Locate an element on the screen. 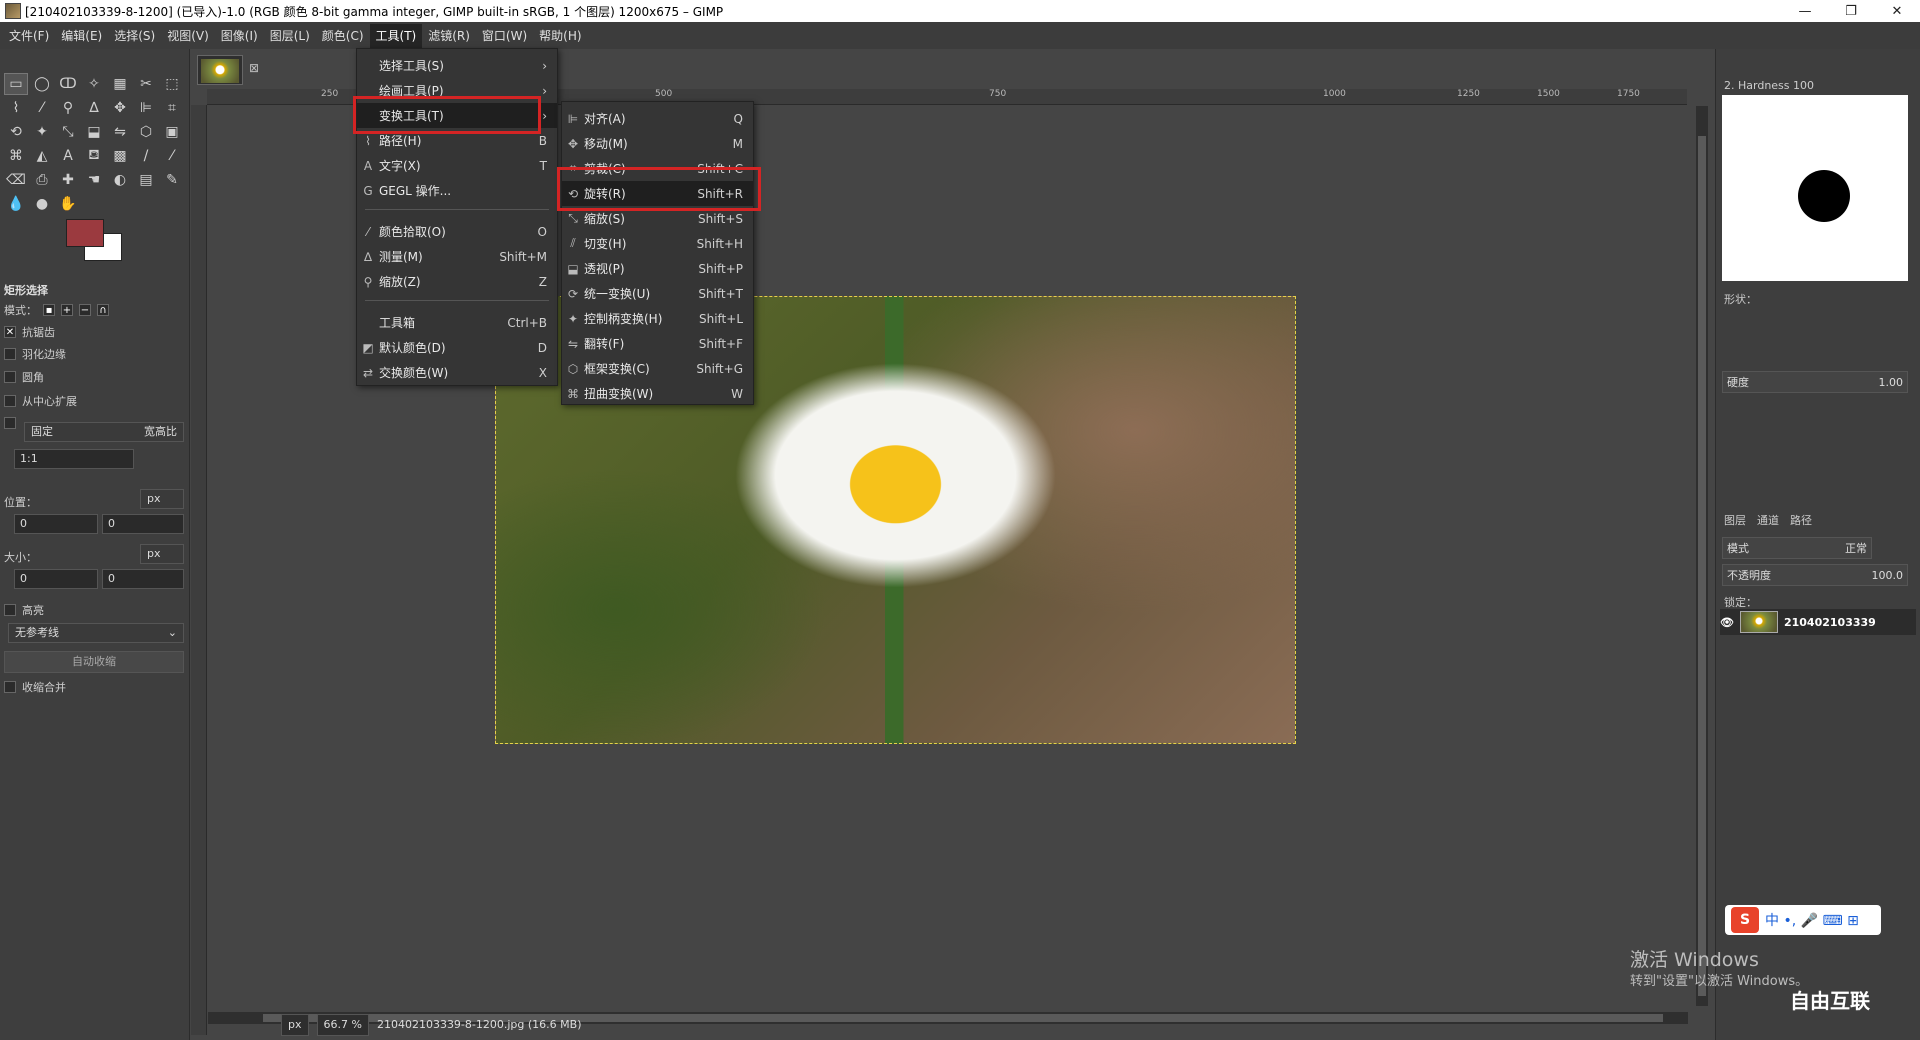 The width and height of the screenshot is (1920, 1040). foreground-color is located at coordinates (85, 233).